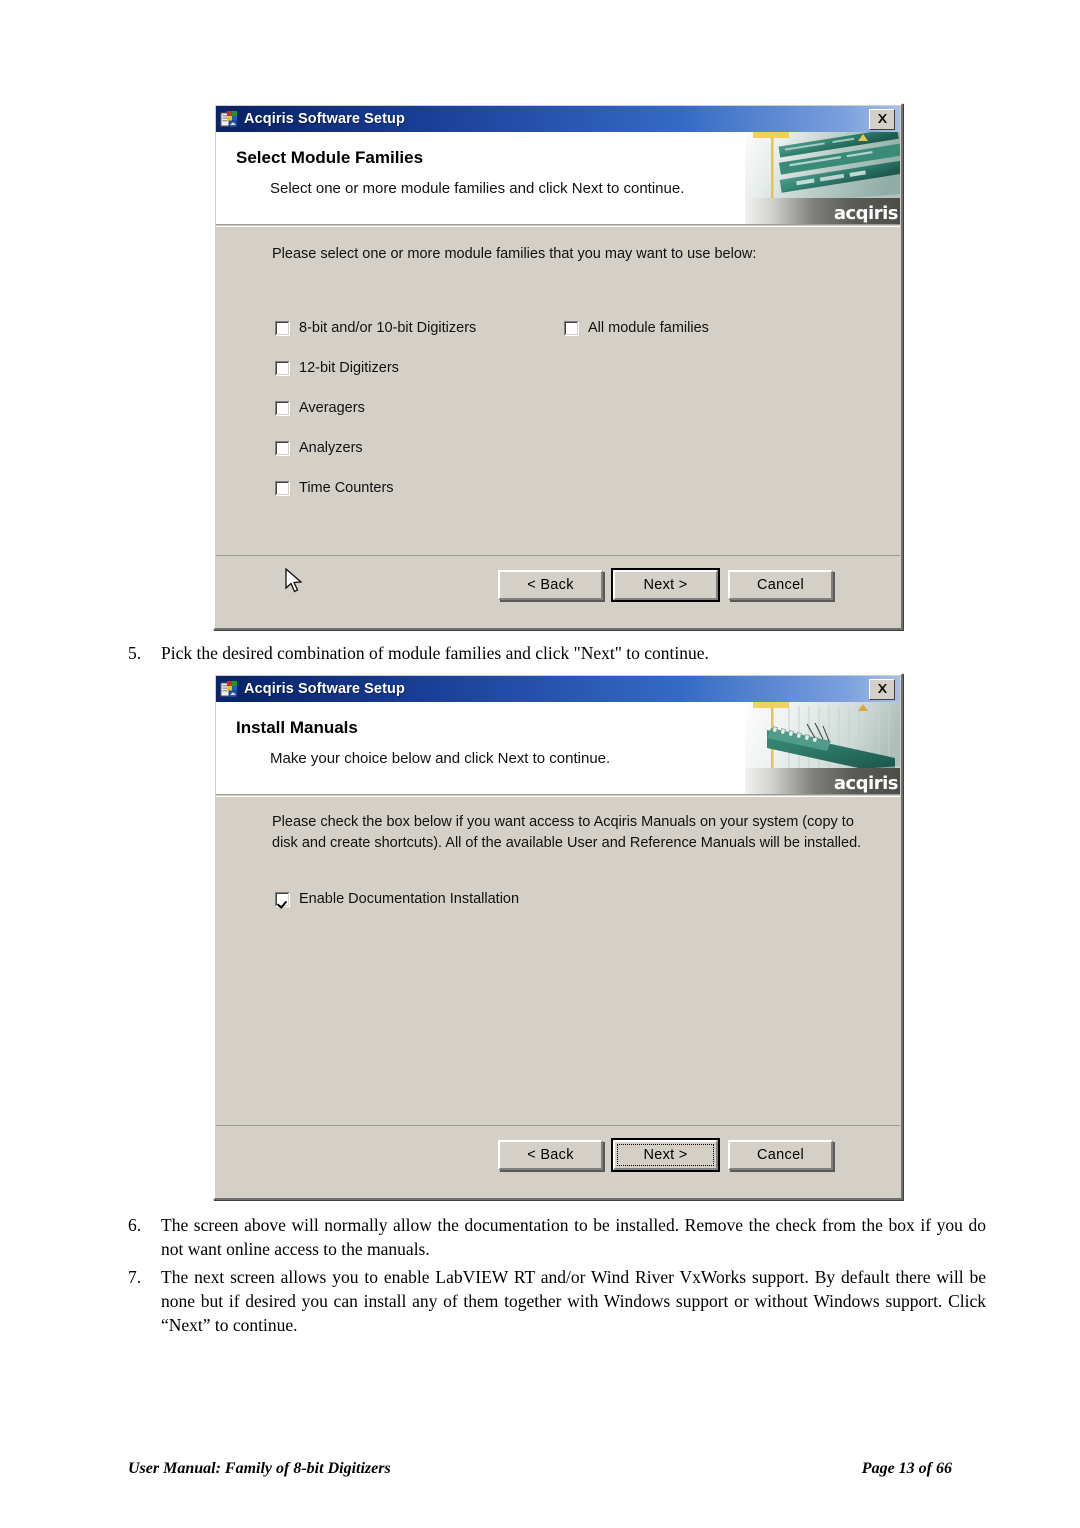 The image size is (1080, 1528). I want to click on checkbox-row-12bit-digitizers: 12-bit Digitizers, so click(337, 368).